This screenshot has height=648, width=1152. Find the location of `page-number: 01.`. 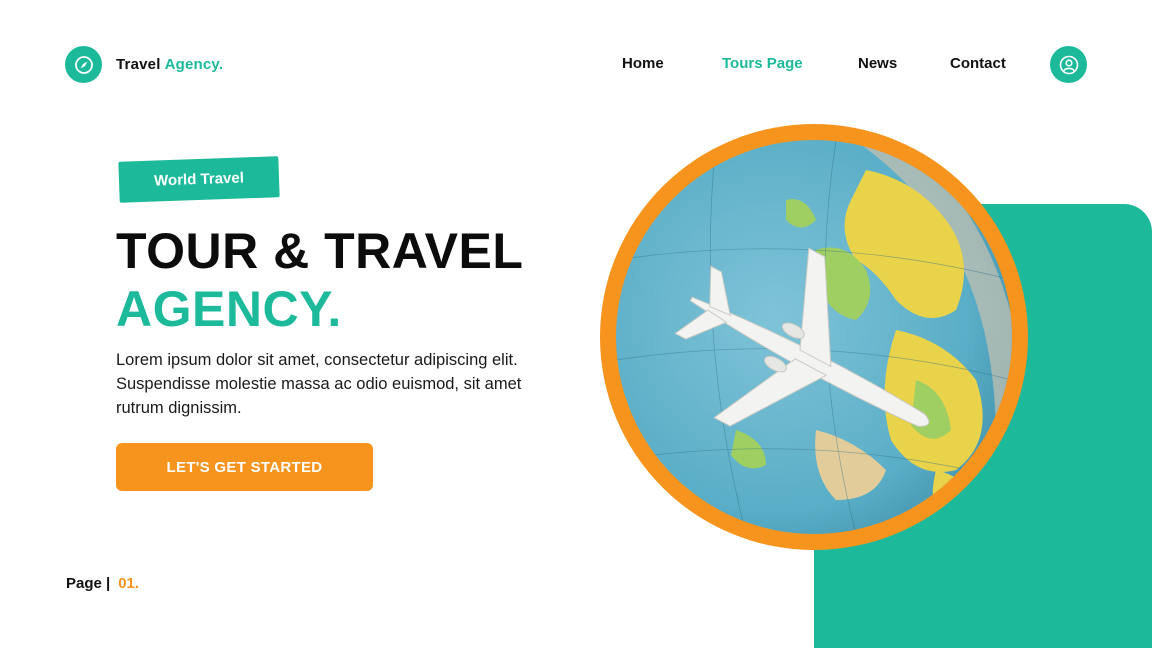

page-number: 01. is located at coordinates (129, 583).